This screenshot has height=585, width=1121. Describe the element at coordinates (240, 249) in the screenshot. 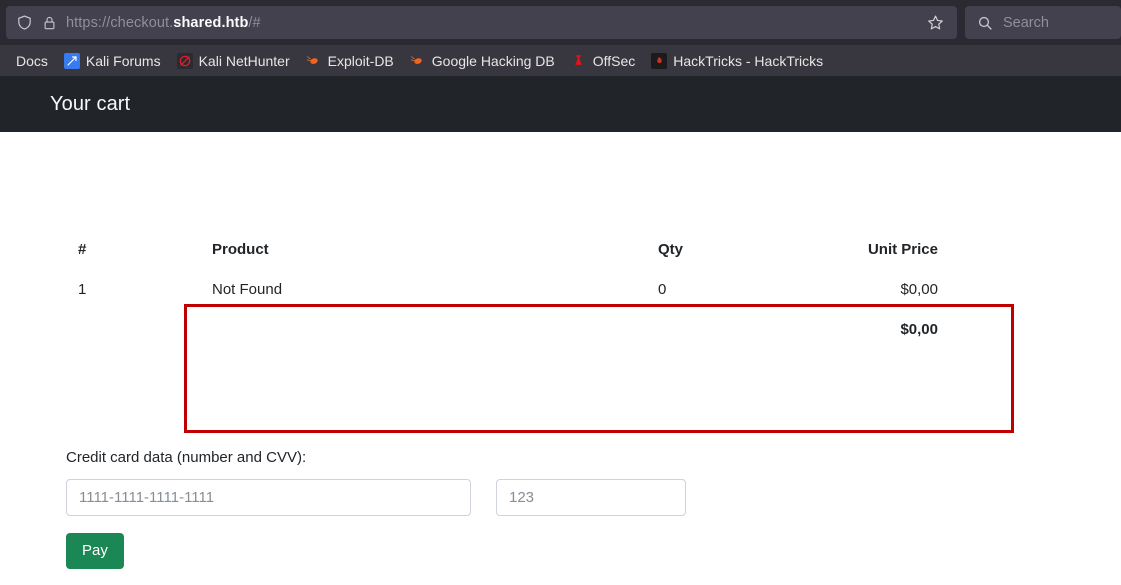

I see `column-header-product: Product` at that location.